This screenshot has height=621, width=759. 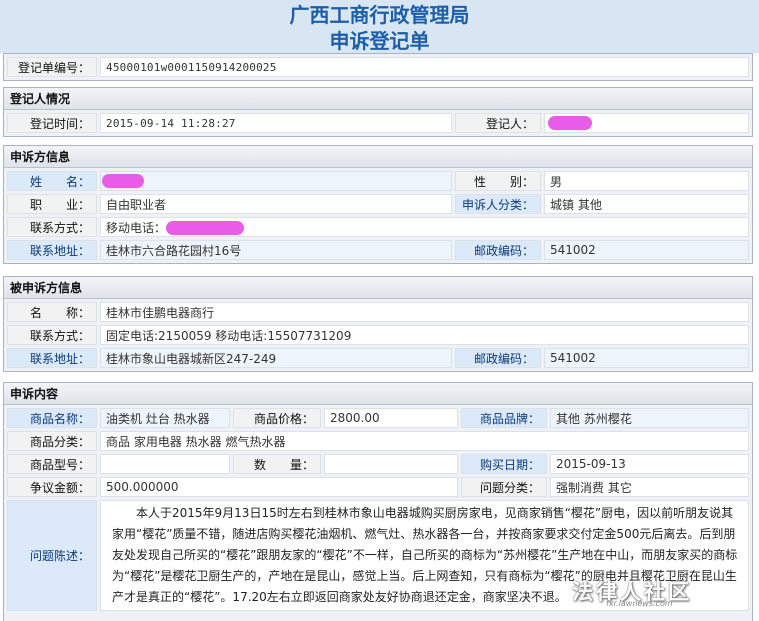 What do you see at coordinates (391, 464) in the screenshot?
I see `quantity-value` at bounding box center [391, 464].